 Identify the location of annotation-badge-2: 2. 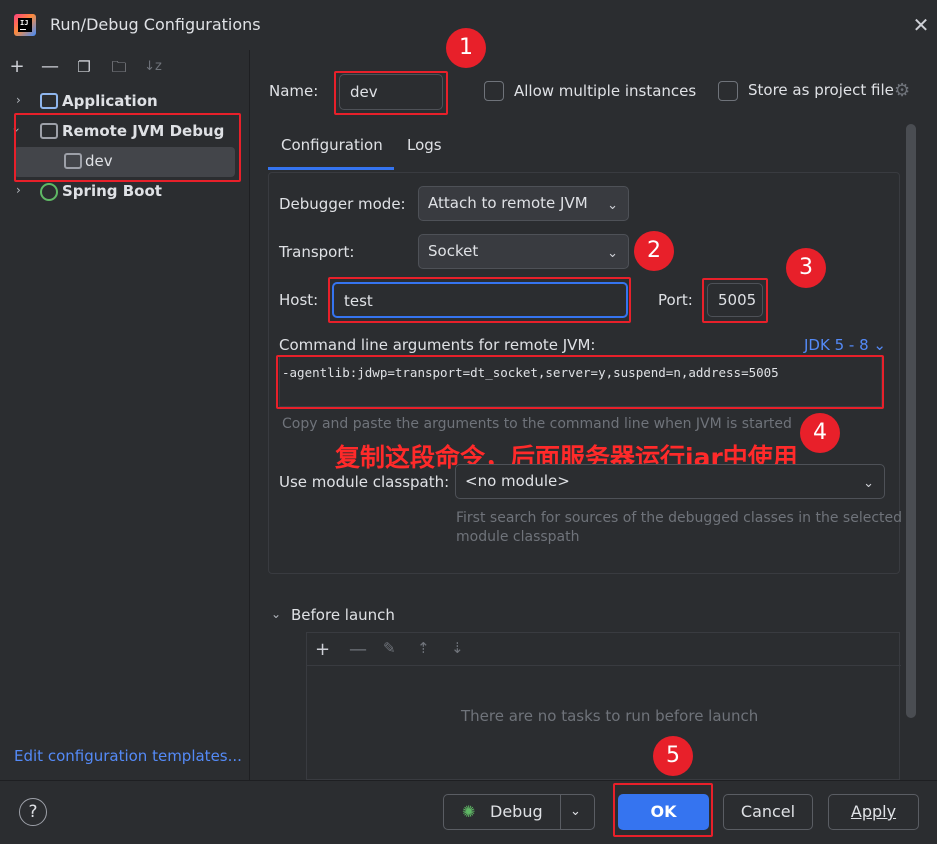
(654, 251).